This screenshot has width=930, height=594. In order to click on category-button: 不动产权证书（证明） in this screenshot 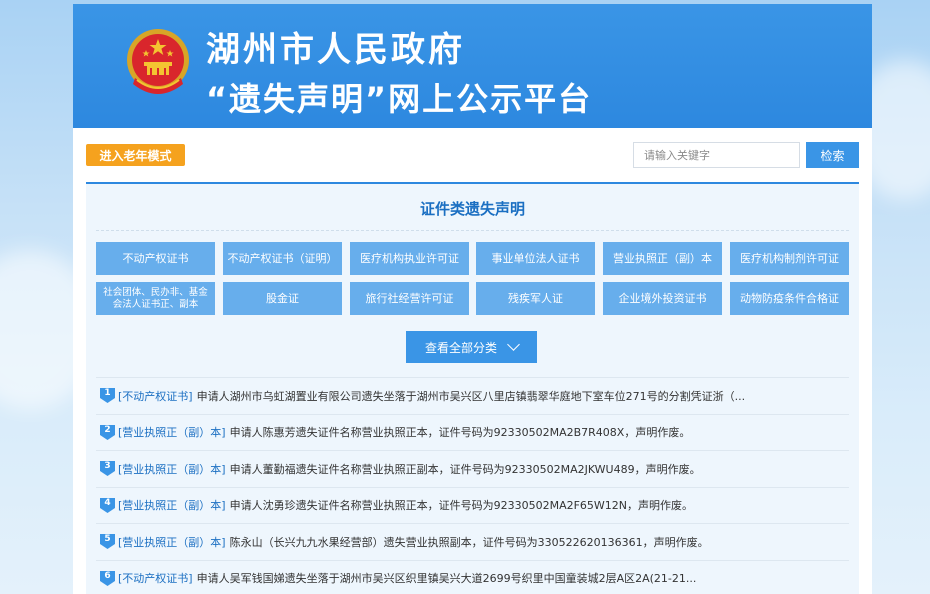, I will do `click(282, 258)`.